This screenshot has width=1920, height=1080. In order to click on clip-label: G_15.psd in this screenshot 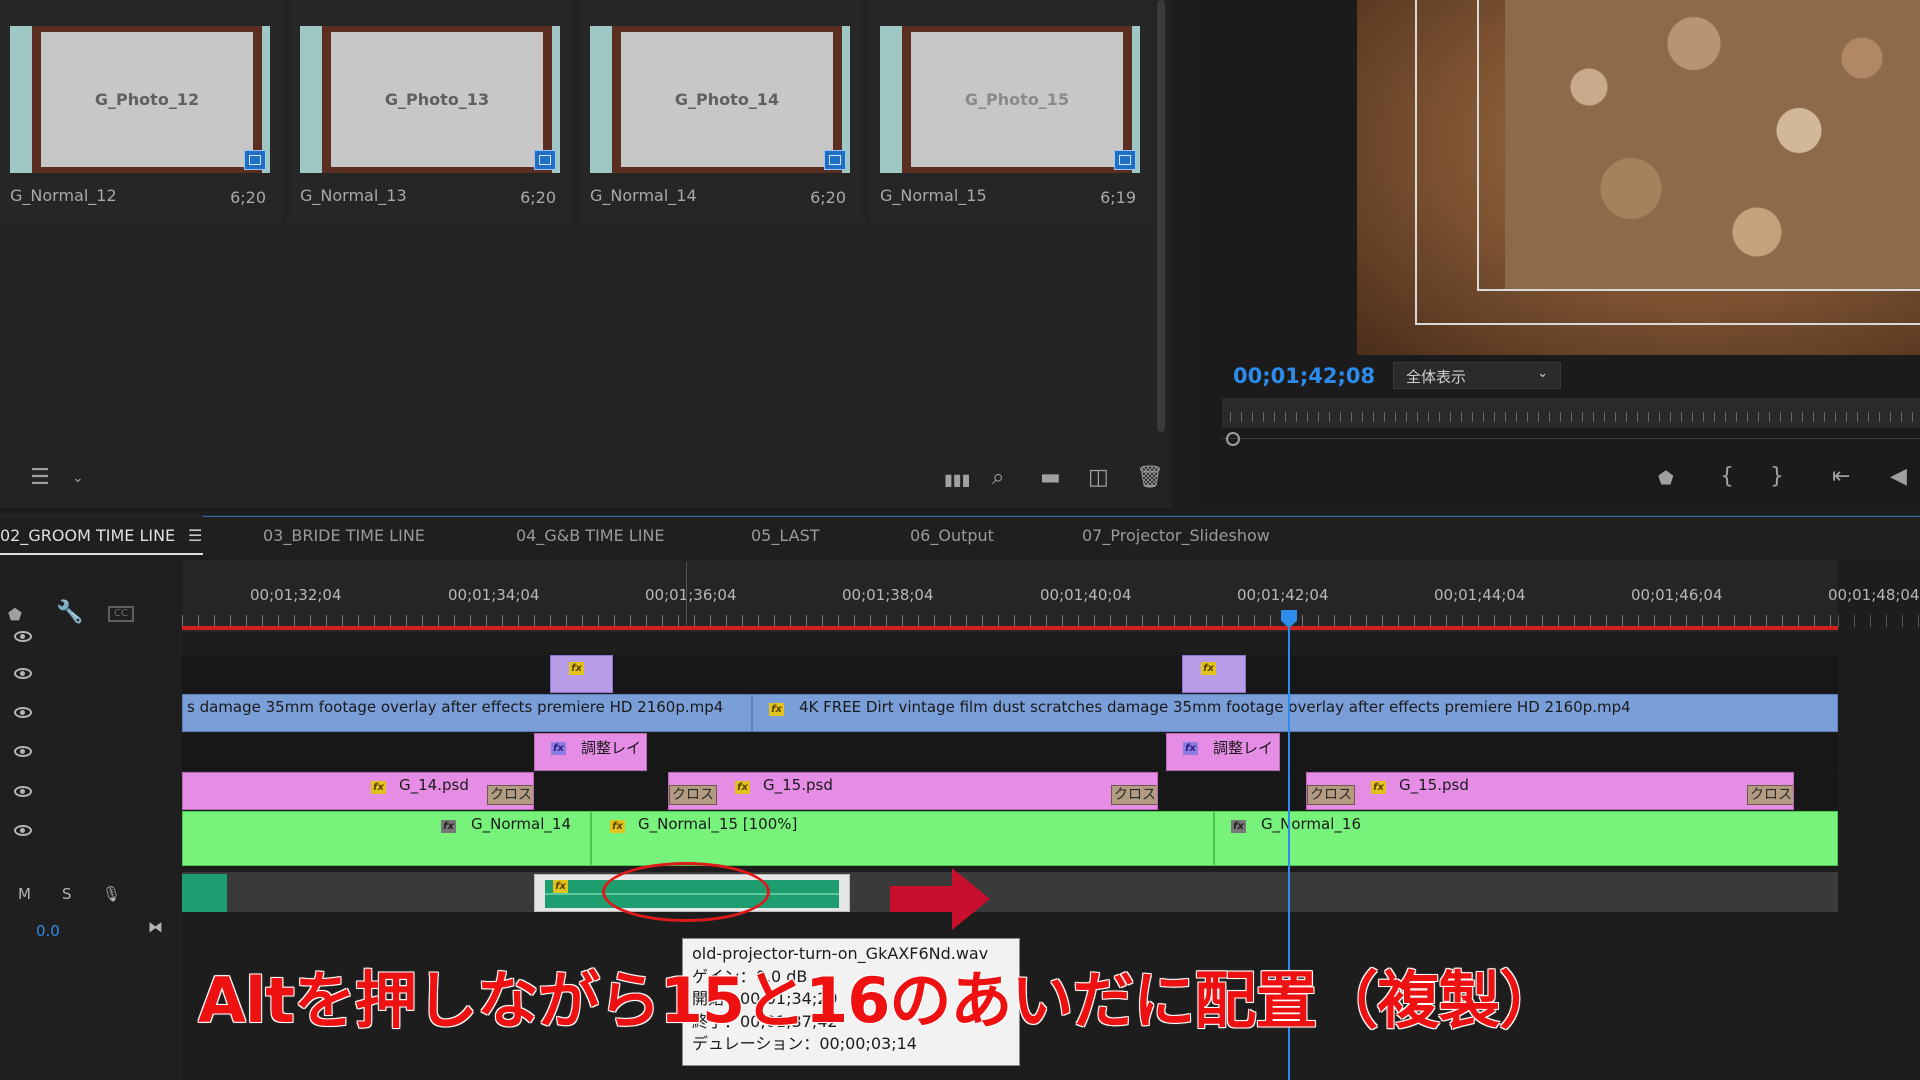, I will do `click(1434, 785)`.